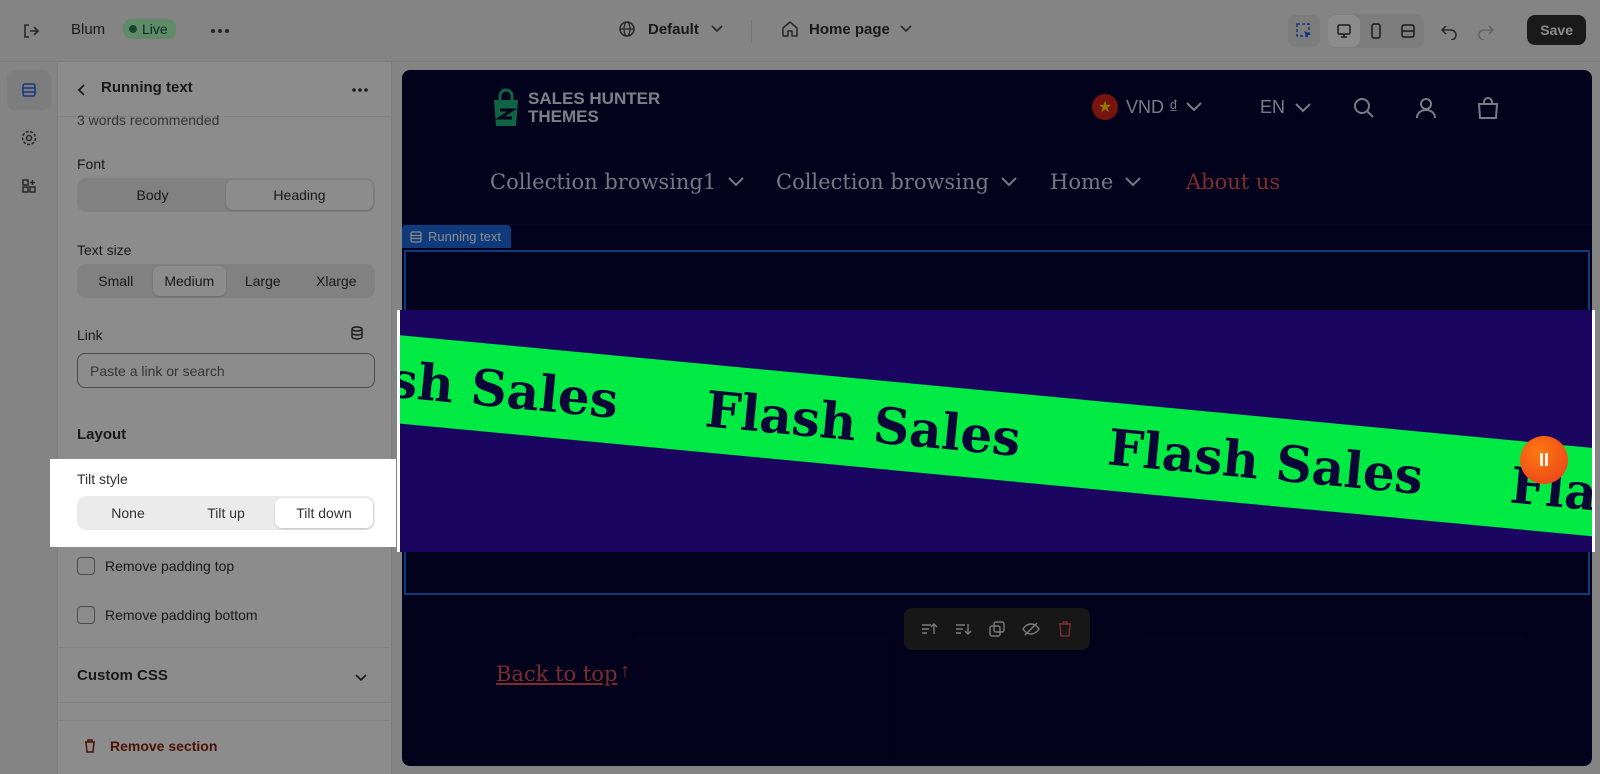  I want to click on undo-icon, so click(1449, 31).